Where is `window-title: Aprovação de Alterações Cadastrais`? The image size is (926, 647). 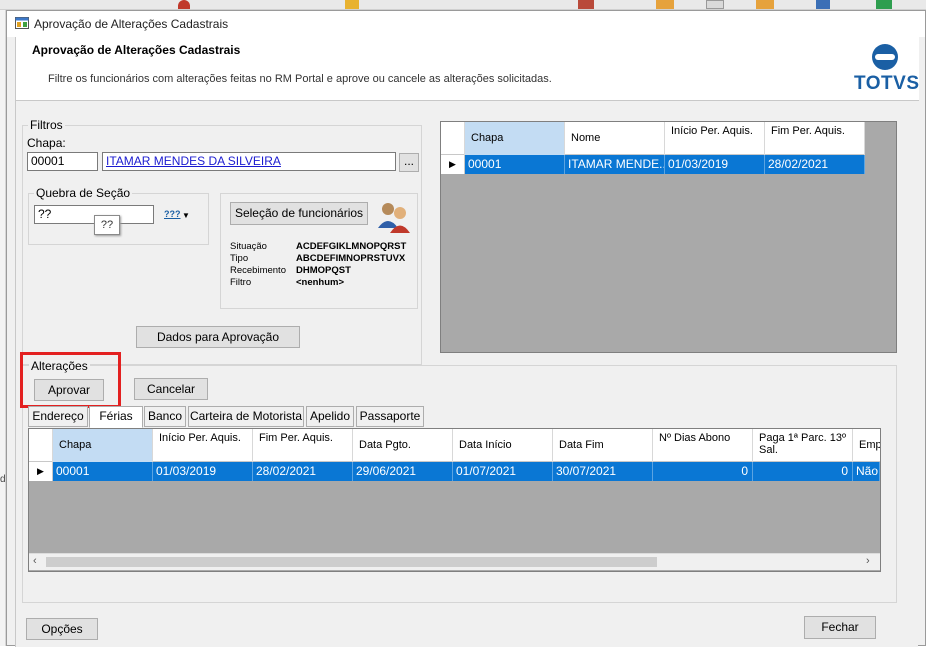
window-title: Aprovação de Alterações Cadastrais is located at coordinates (131, 24).